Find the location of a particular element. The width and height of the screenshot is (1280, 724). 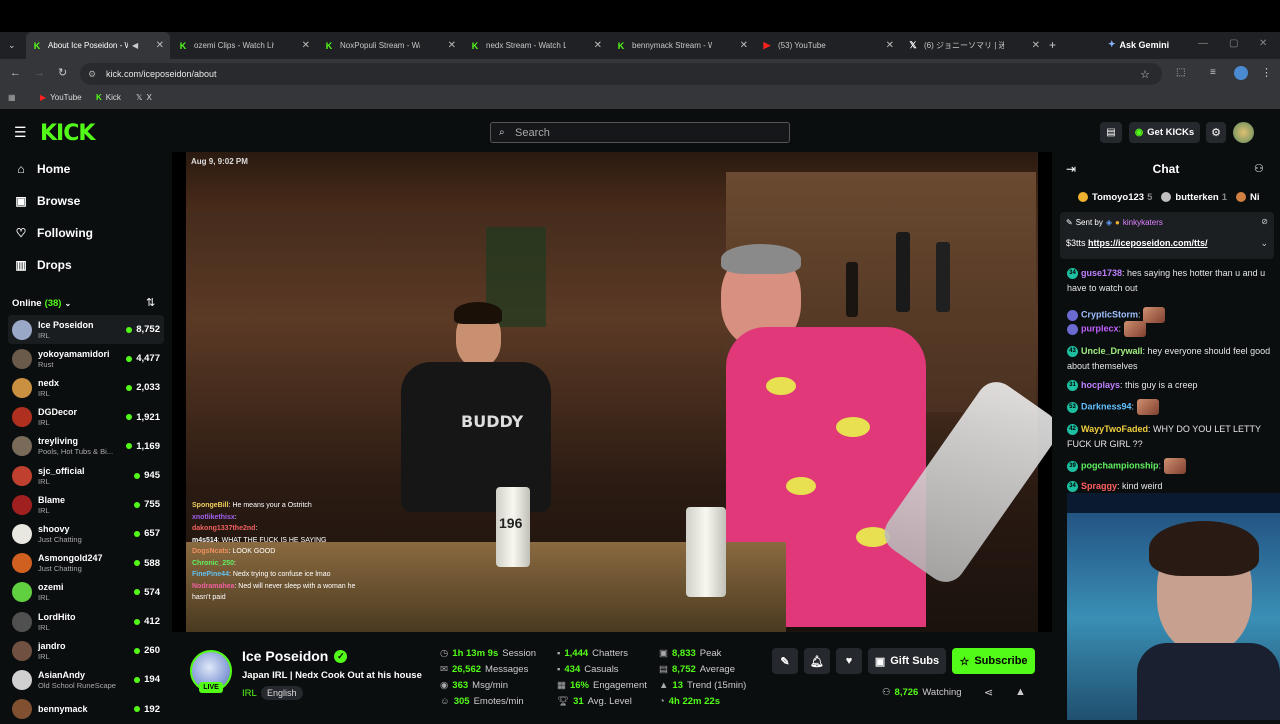

chat-username: Spraggy is located at coordinates (1099, 486).